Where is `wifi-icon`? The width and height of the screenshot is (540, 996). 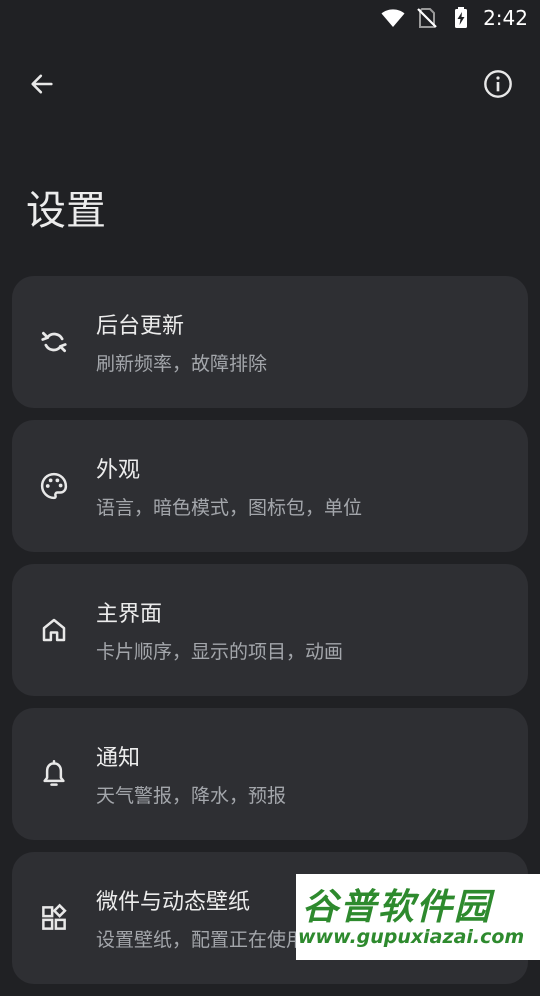 wifi-icon is located at coordinates (393, 18).